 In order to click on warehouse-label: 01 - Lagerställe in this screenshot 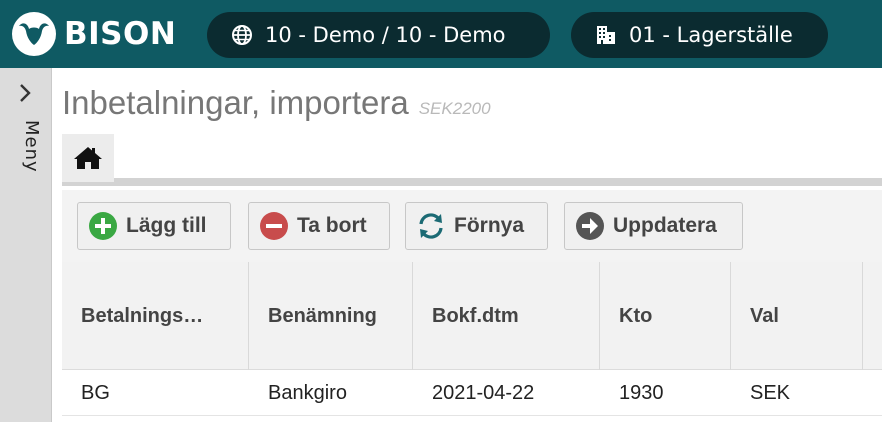, I will do `click(711, 35)`.